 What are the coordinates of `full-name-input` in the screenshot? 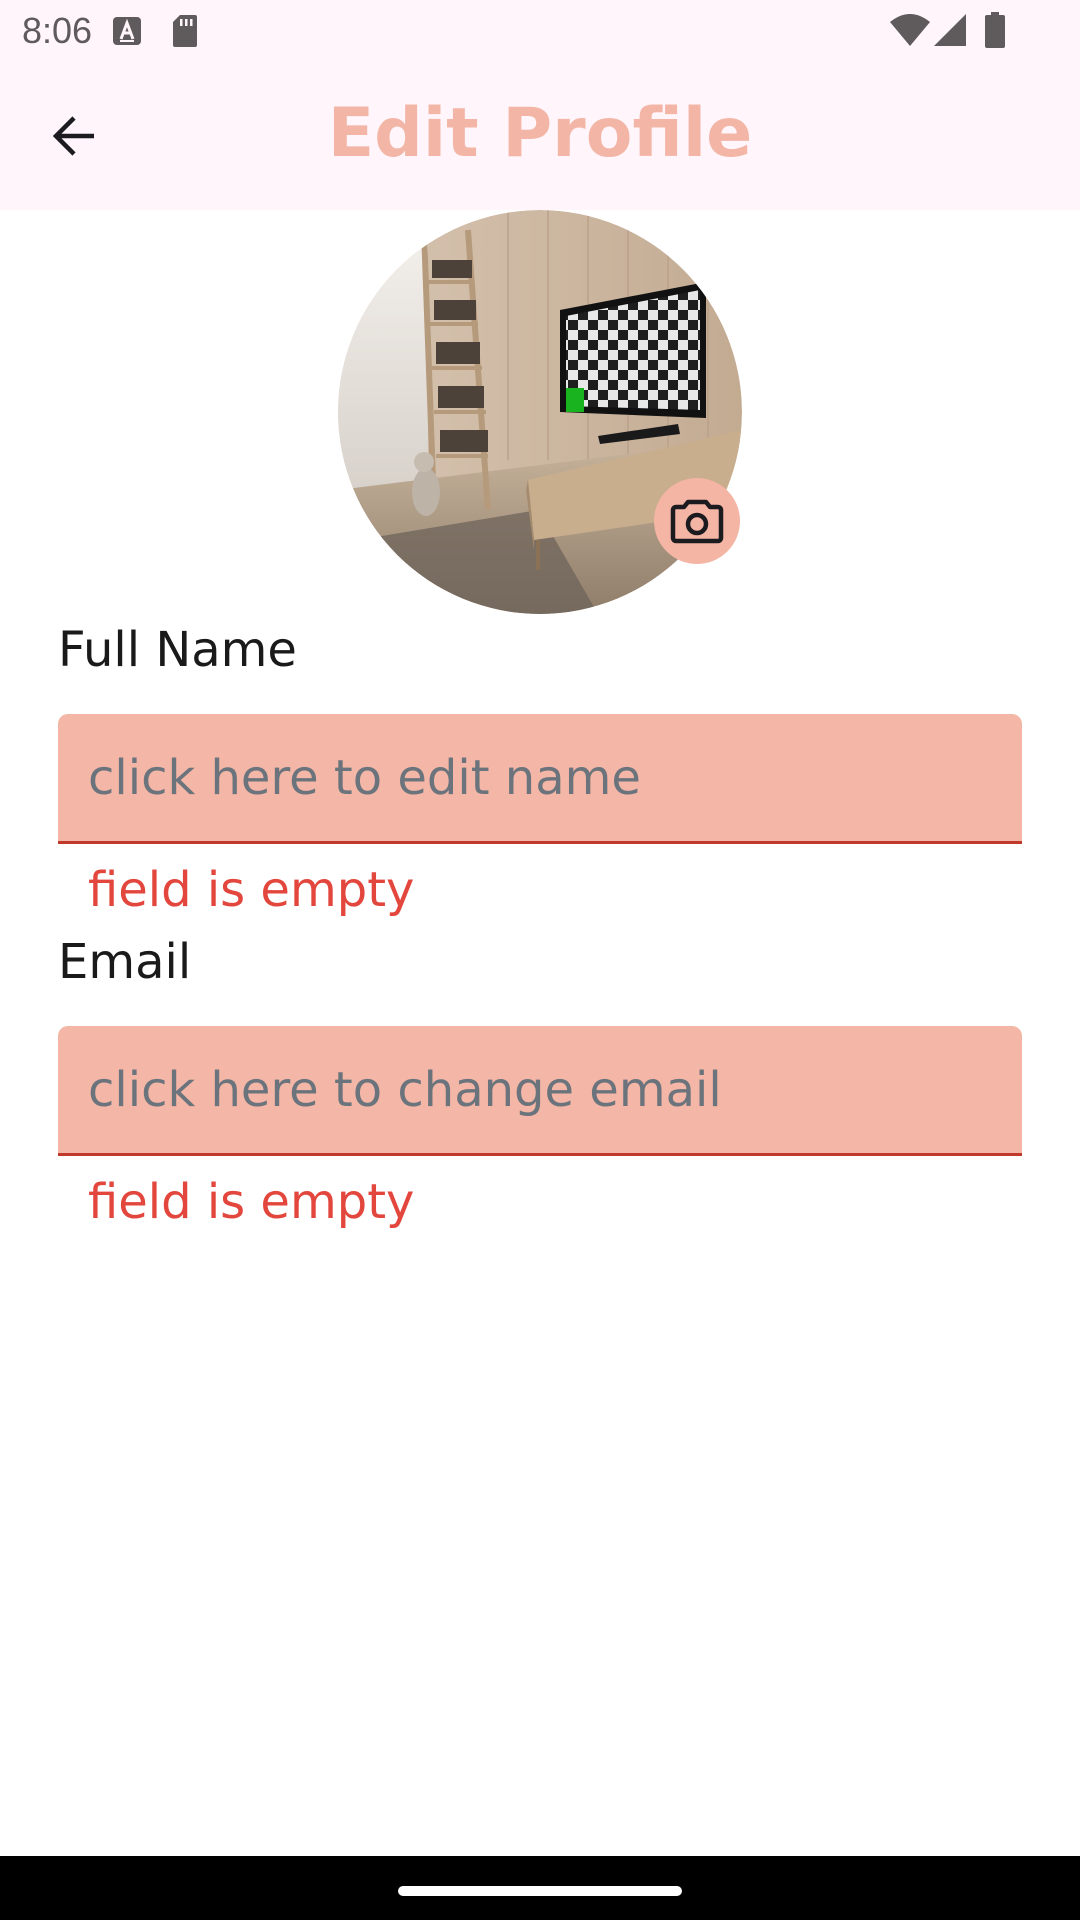 It's located at (538, 777).